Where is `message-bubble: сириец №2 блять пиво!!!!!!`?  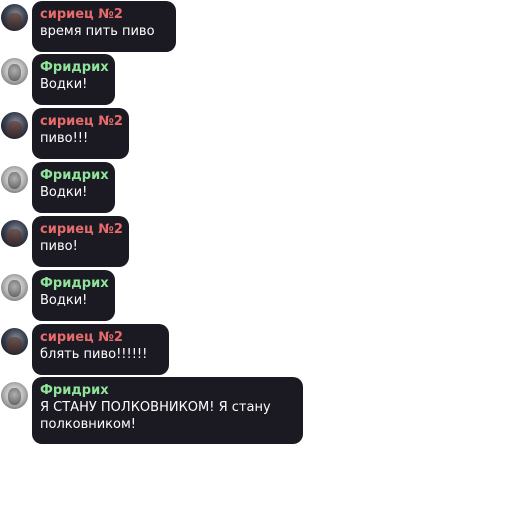
message-bubble: сириец №2 блять пиво!!!!!! is located at coordinates (100, 349).